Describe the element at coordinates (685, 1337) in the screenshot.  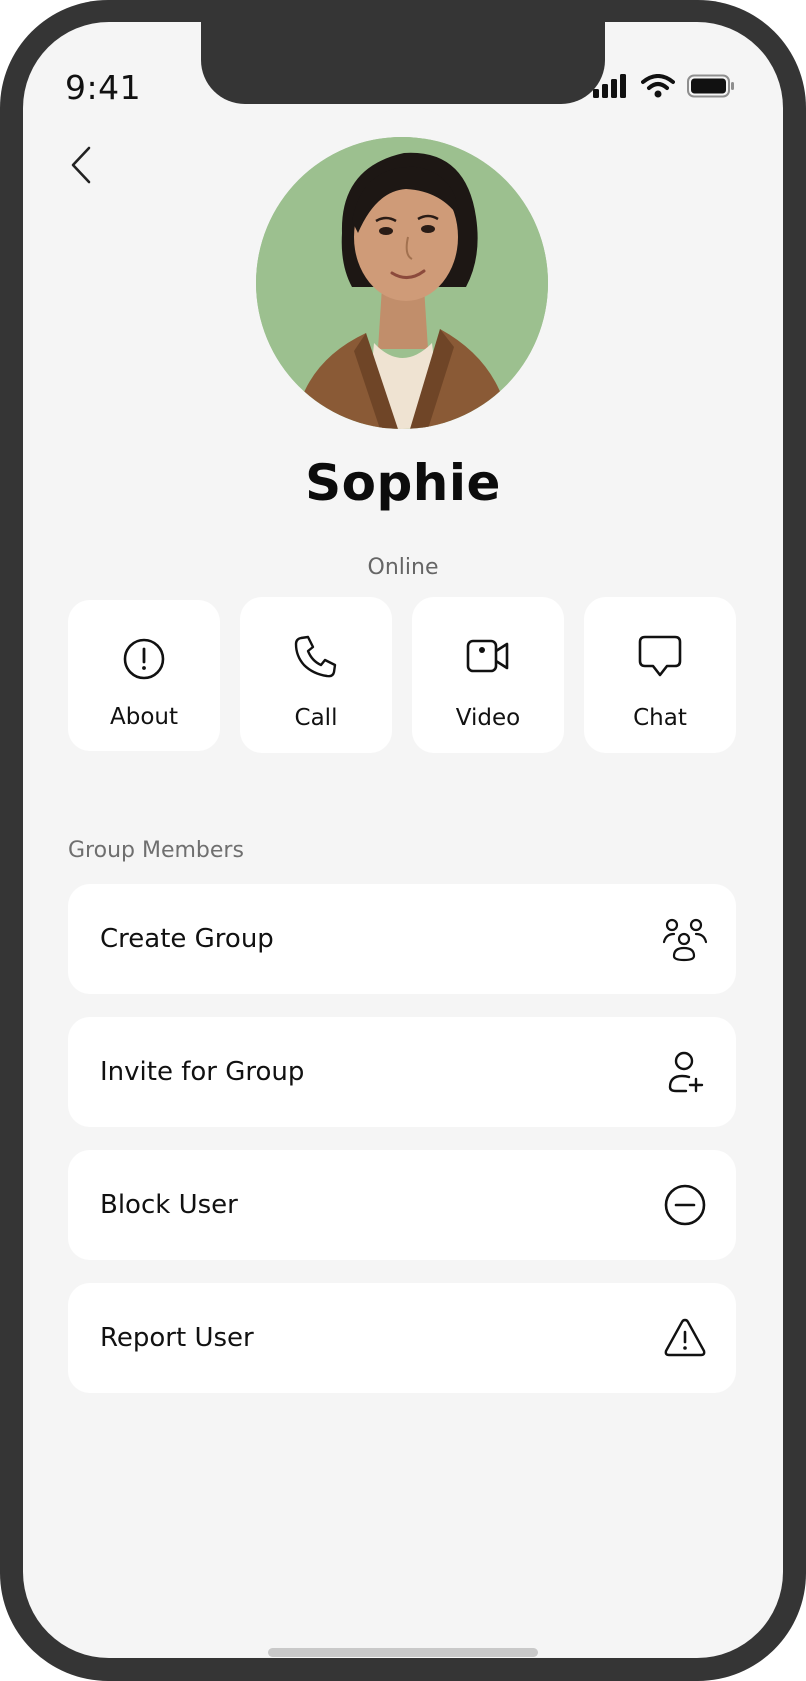
I see `warning-icon` at that location.